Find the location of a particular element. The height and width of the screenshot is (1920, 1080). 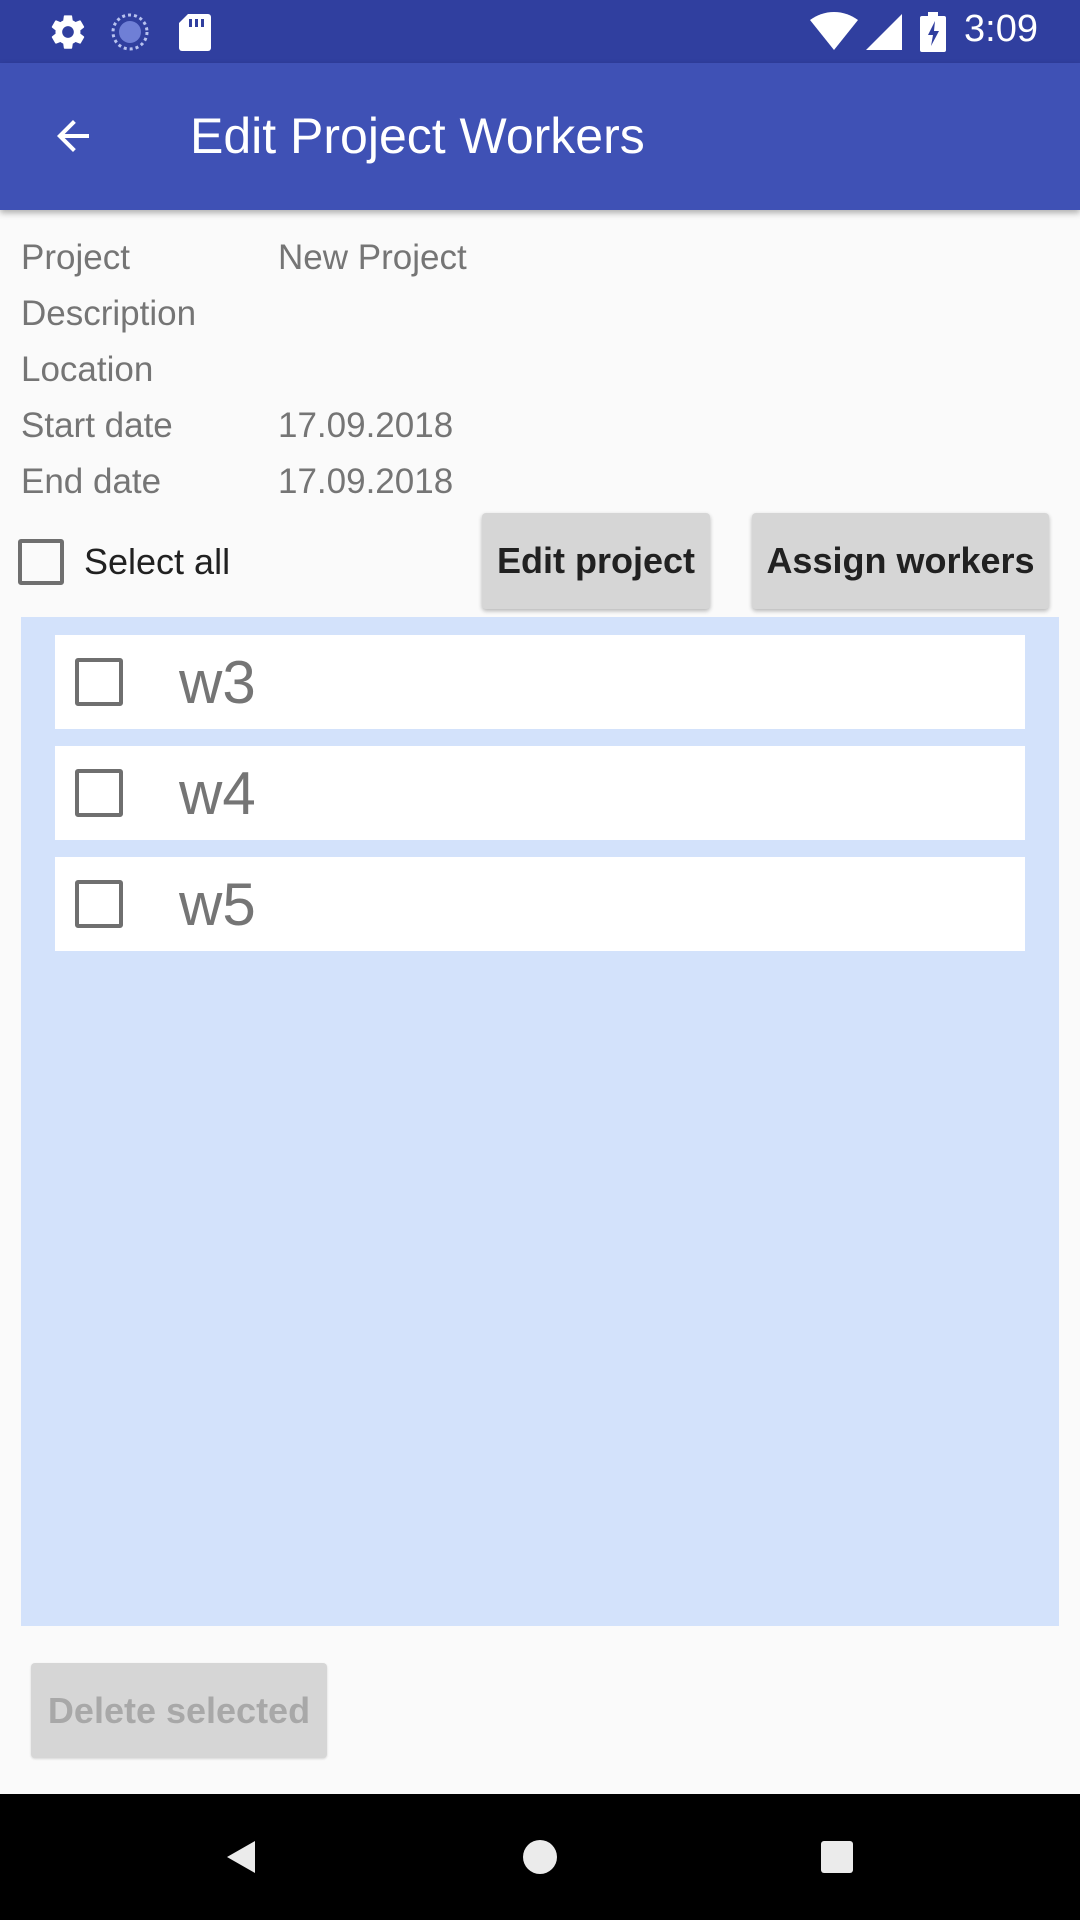

nav-home-button is located at coordinates (540, 1857).